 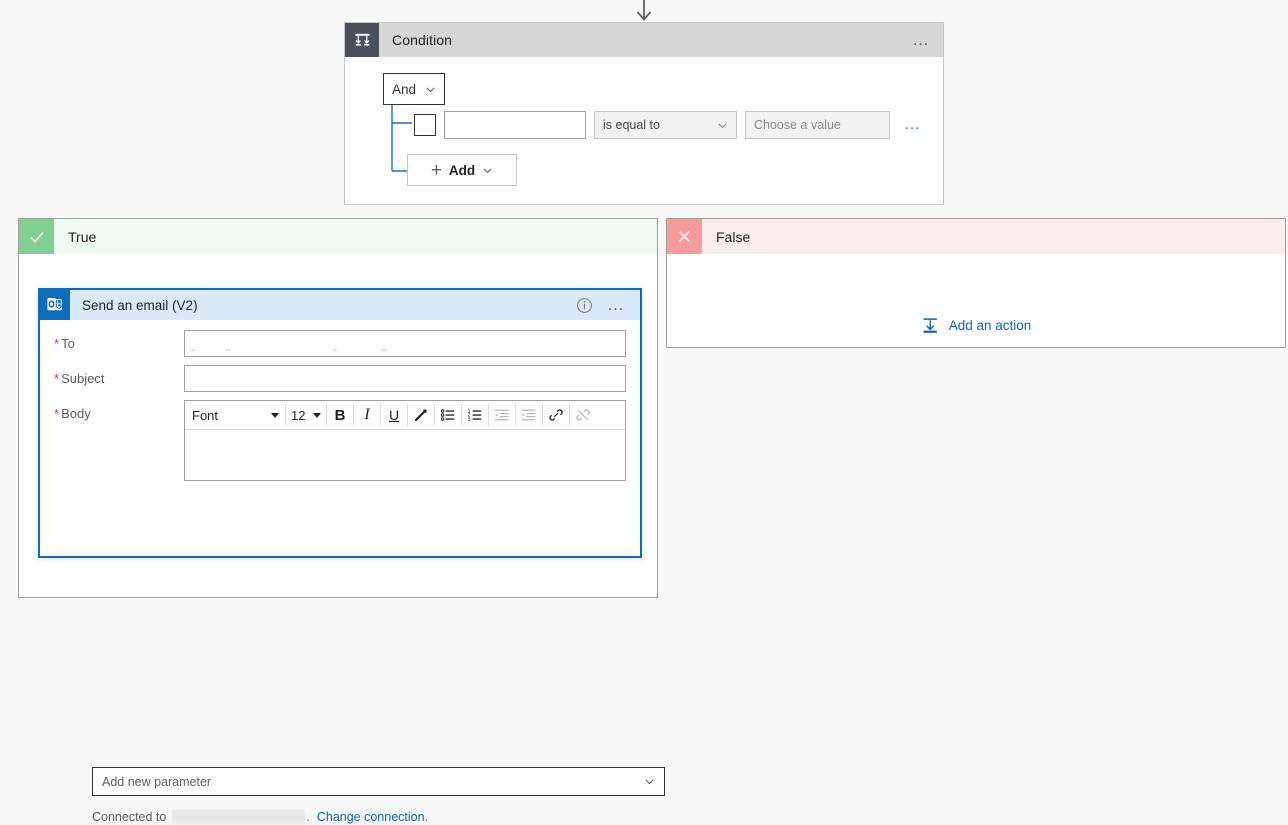 What do you see at coordinates (362, 40) in the screenshot?
I see `condition-branch-icon` at bounding box center [362, 40].